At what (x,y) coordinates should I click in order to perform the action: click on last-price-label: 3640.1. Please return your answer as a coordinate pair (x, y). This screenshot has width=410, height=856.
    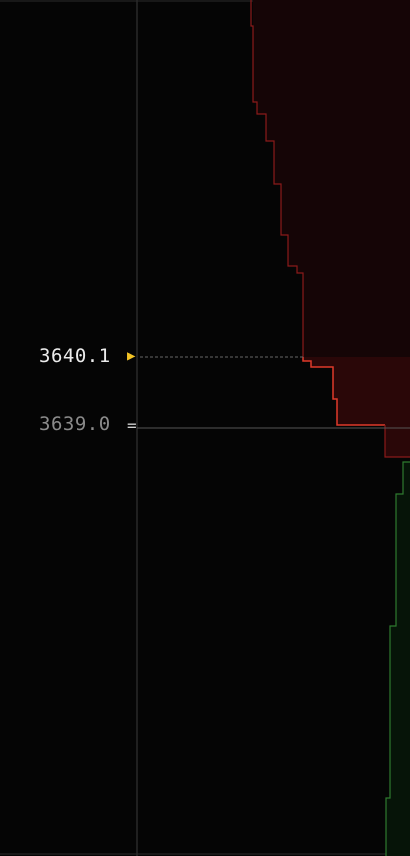
    Looking at the image, I should click on (75, 356).